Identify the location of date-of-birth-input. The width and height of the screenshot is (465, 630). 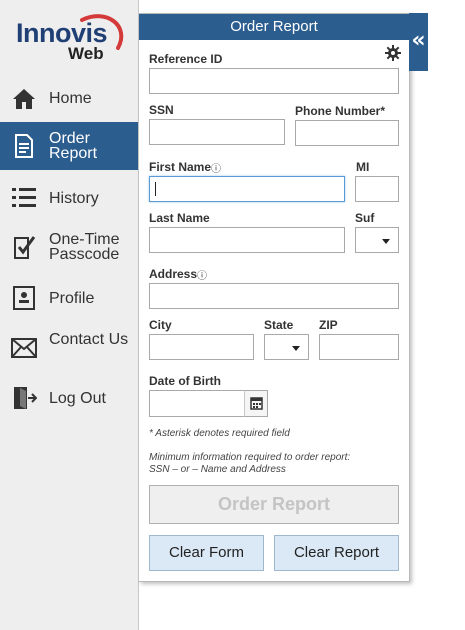
(197, 403).